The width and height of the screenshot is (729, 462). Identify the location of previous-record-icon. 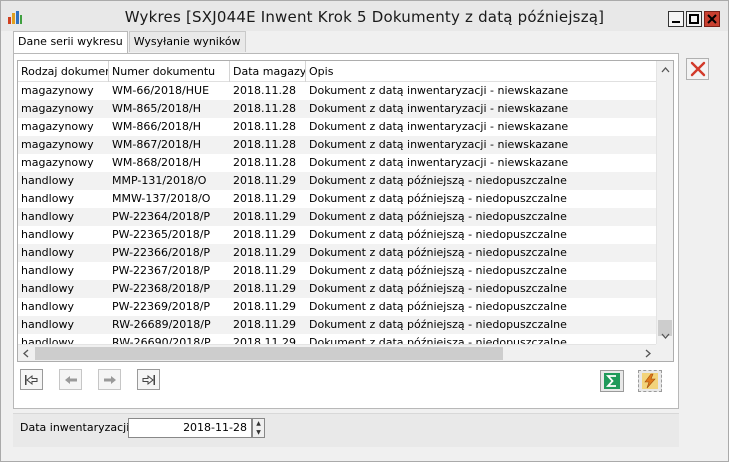
(70, 379).